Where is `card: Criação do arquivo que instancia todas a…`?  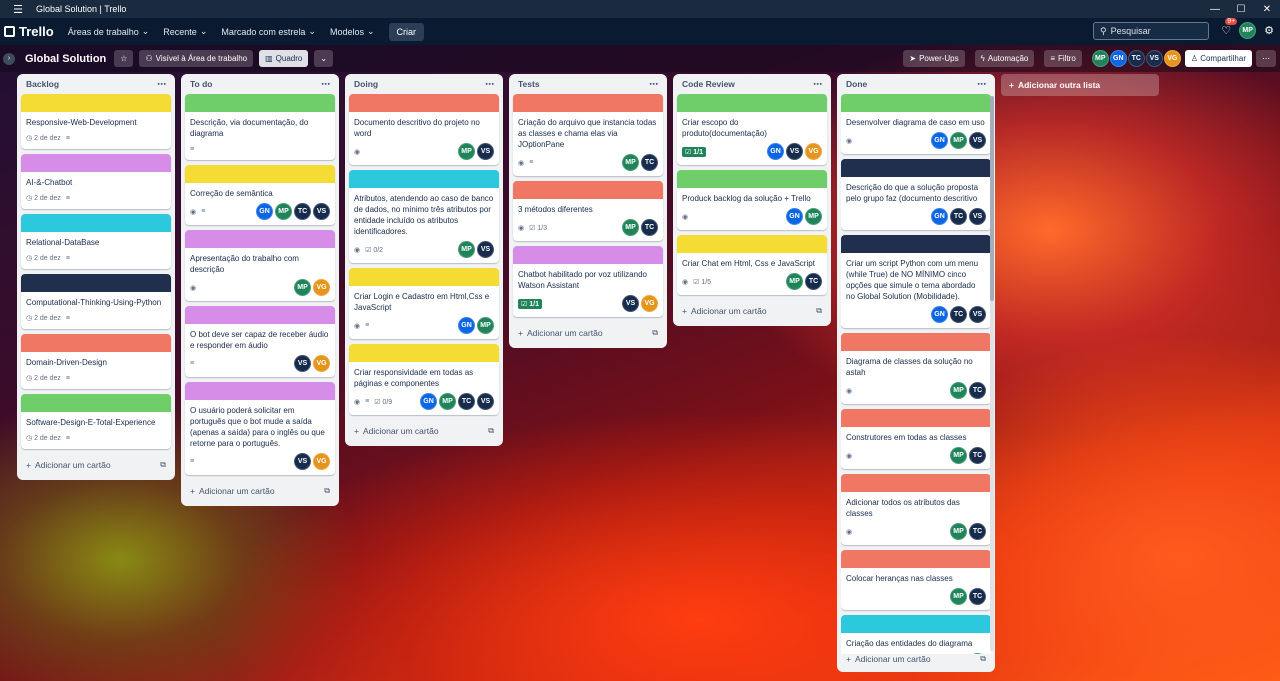 card: Criação do arquivo que instancia todas a… is located at coordinates (588, 135).